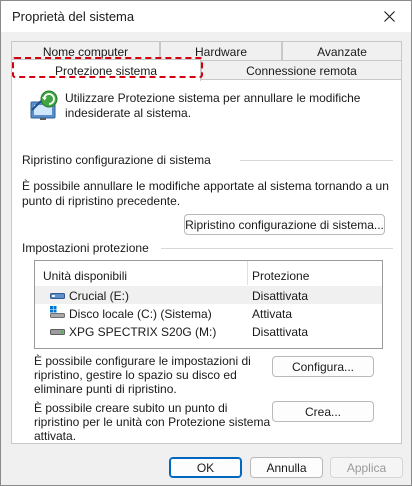 The image size is (412, 486). Describe the element at coordinates (280, 276) in the screenshot. I see `column-header-protection: Protezione` at that location.